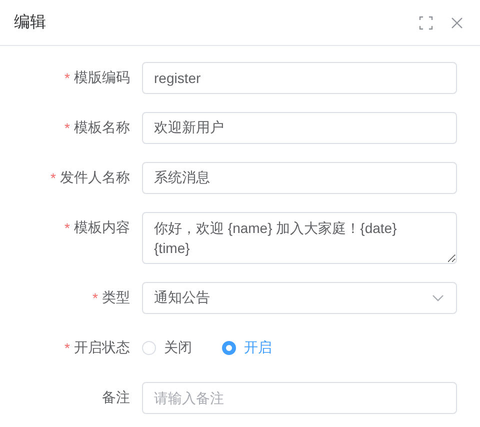  I want to click on field-label: 模板内容, so click(102, 228).